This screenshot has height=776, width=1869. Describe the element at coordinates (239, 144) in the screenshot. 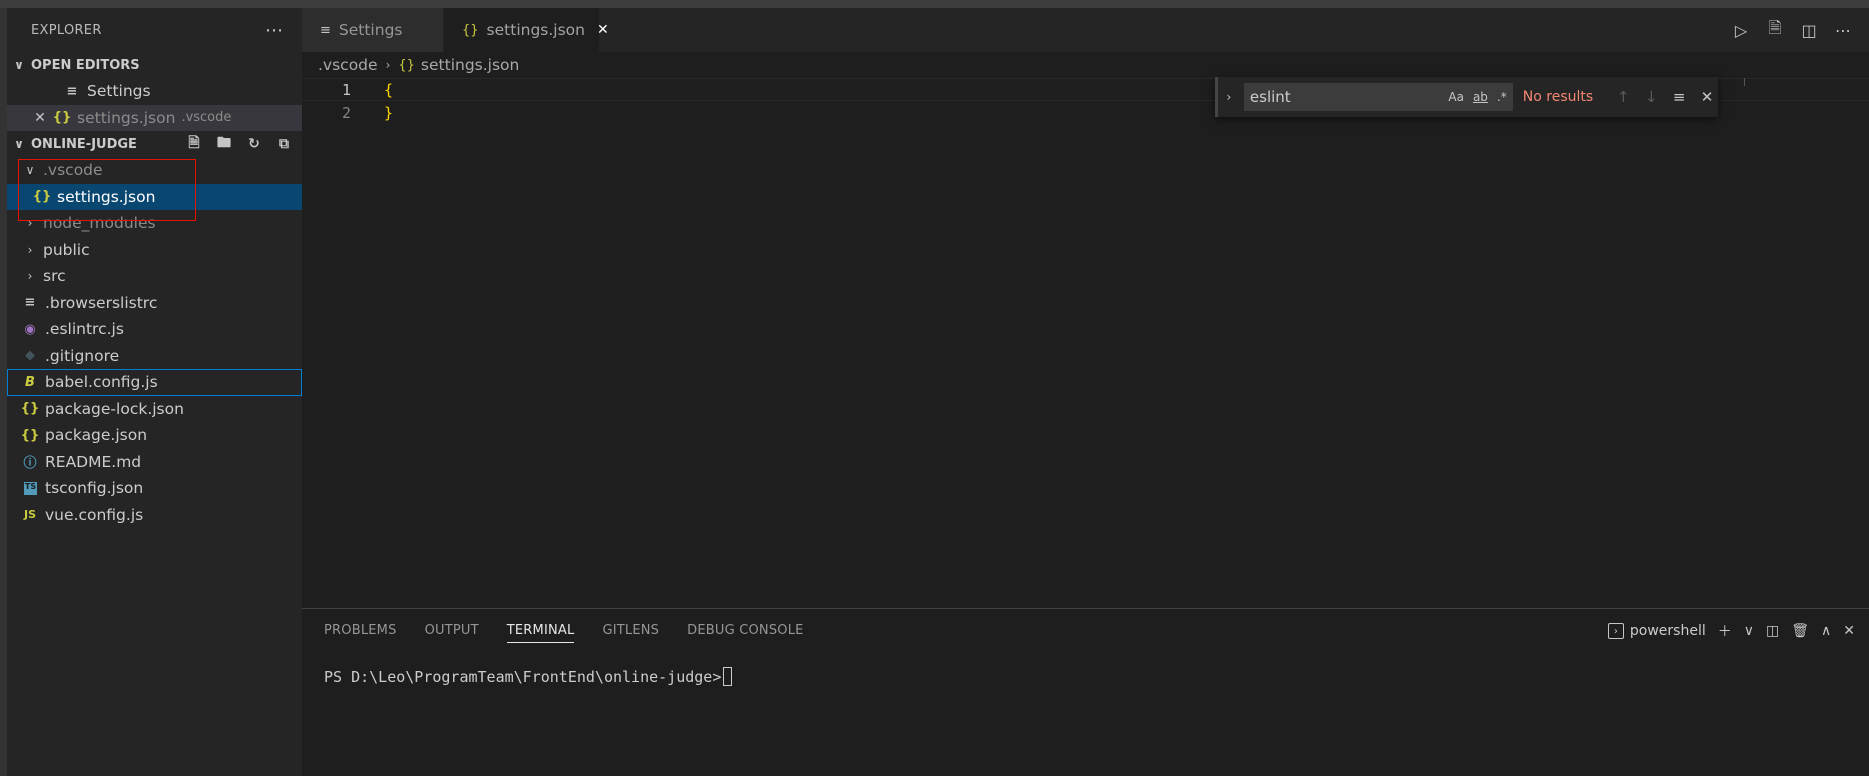

I see `project-actions: 🗎 🖿 ↻ ⧉` at that location.